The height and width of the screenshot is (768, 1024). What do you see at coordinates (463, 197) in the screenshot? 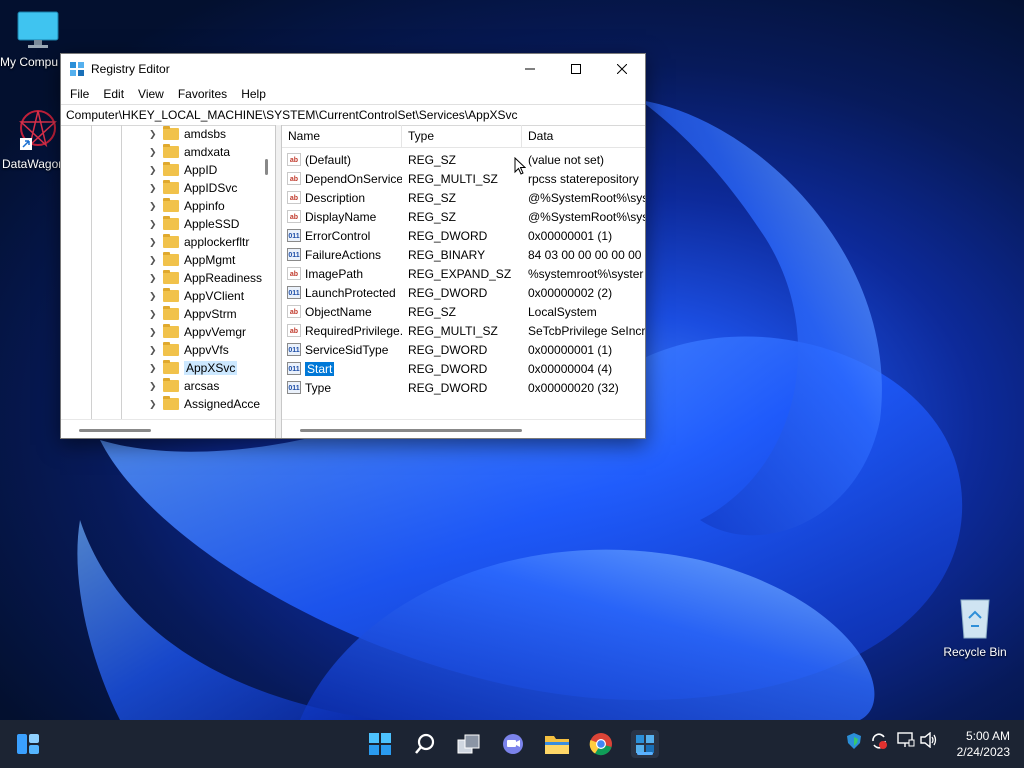
I see `value-row: ab Description REG_SZ @%SystemRoot%\sys` at bounding box center [463, 197].